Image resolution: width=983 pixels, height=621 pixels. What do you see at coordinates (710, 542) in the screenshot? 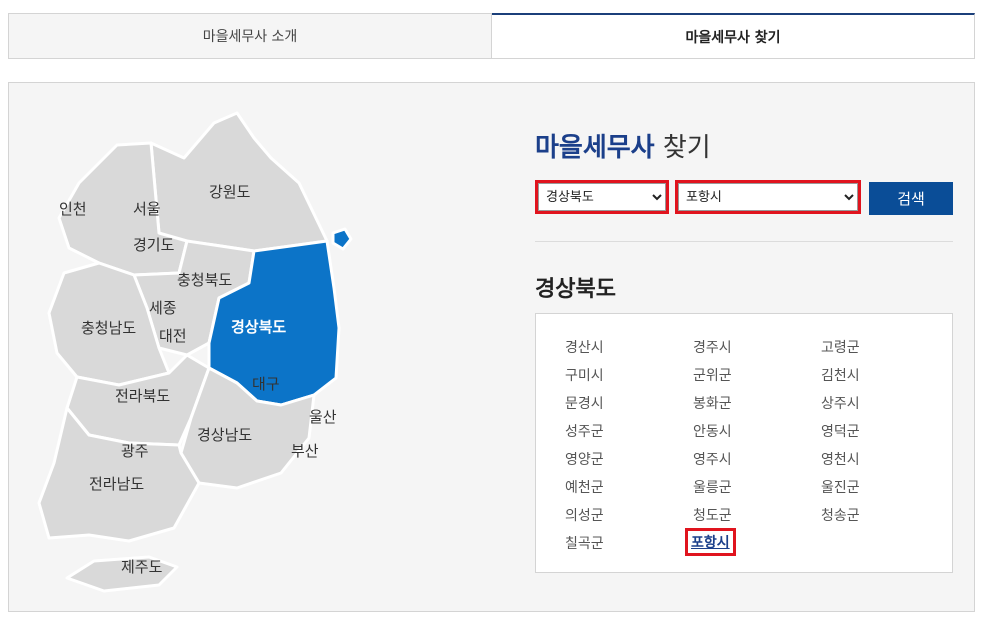
I see `city-link-selected: 포항시` at bounding box center [710, 542].